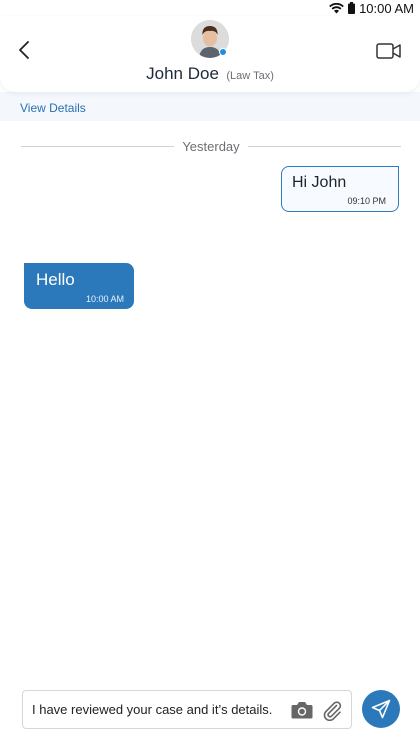 This screenshot has height=747, width=420. I want to click on camera-icon, so click(302, 710).